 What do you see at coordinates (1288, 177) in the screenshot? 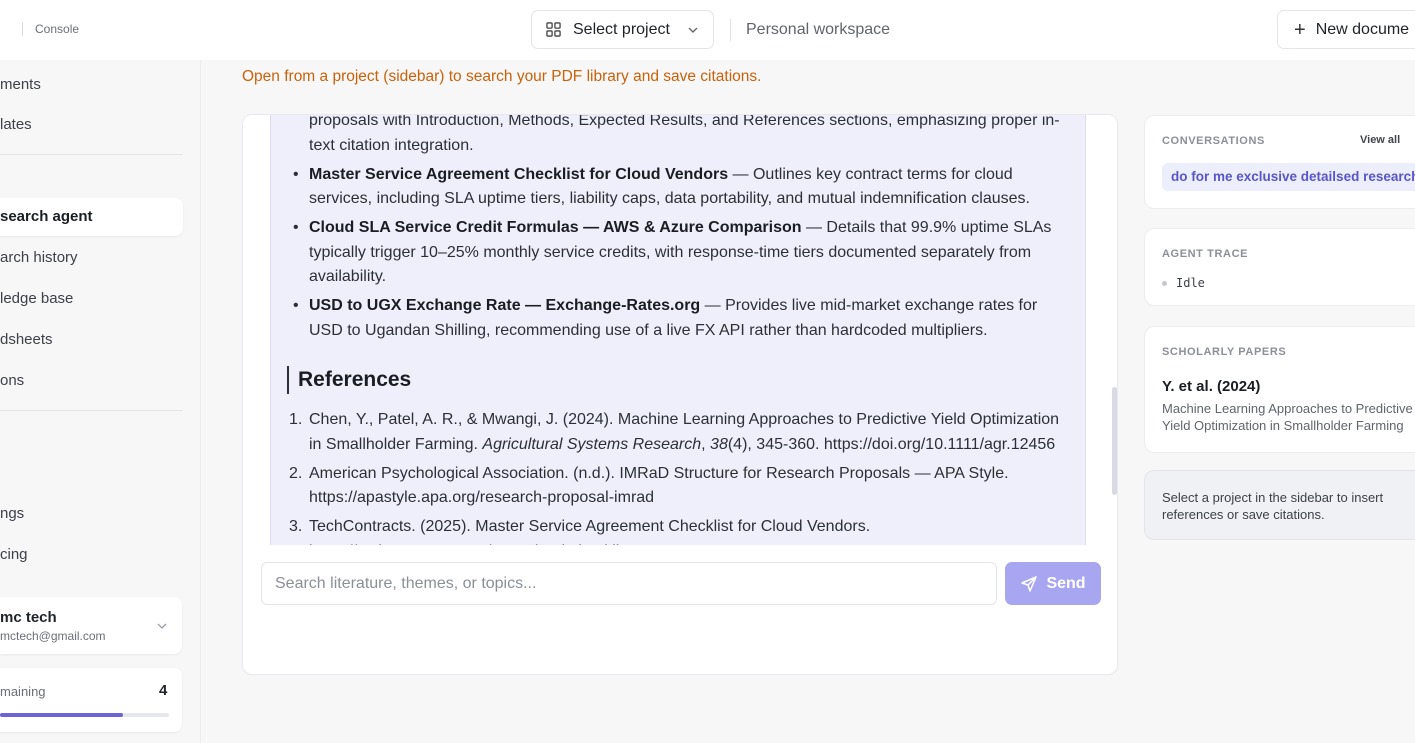
I see `conversation-item: do for me exclusive detailsed research` at bounding box center [1288, 177].